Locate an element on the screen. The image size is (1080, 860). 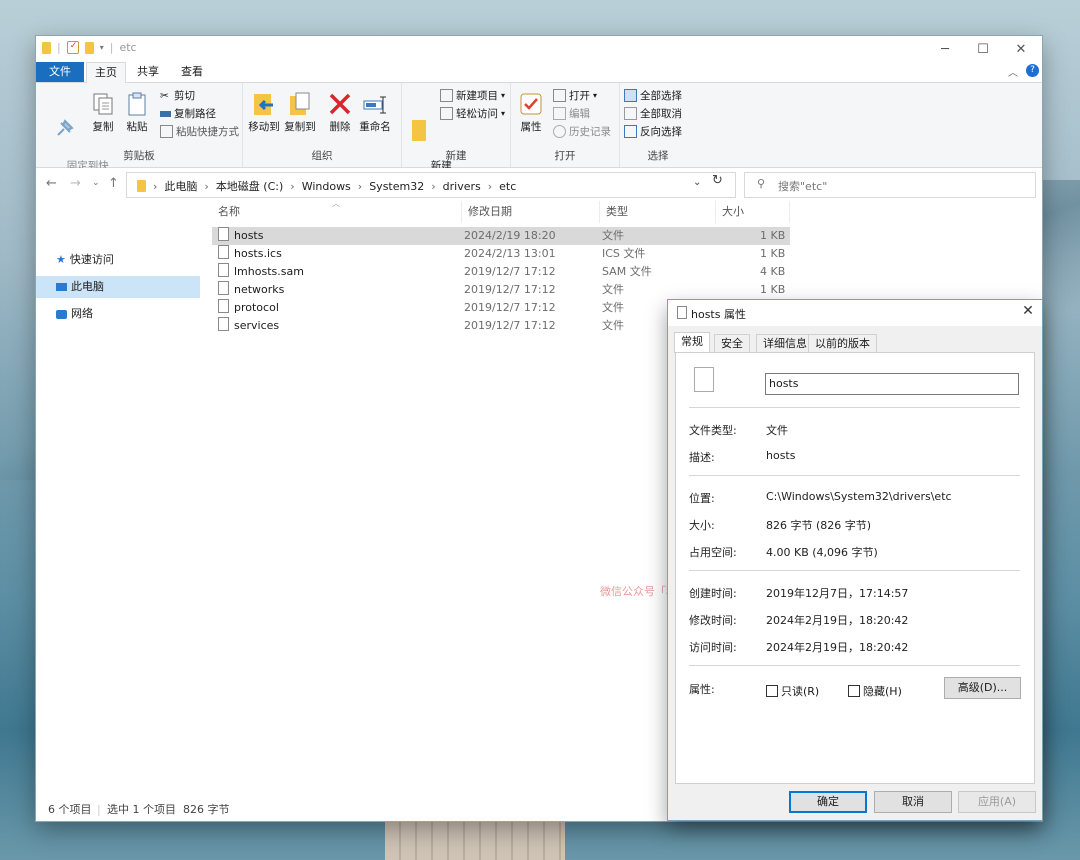
table-row: networks 2019/12/7 17:12 文件 1 KB is located at coordinates (501, 290).